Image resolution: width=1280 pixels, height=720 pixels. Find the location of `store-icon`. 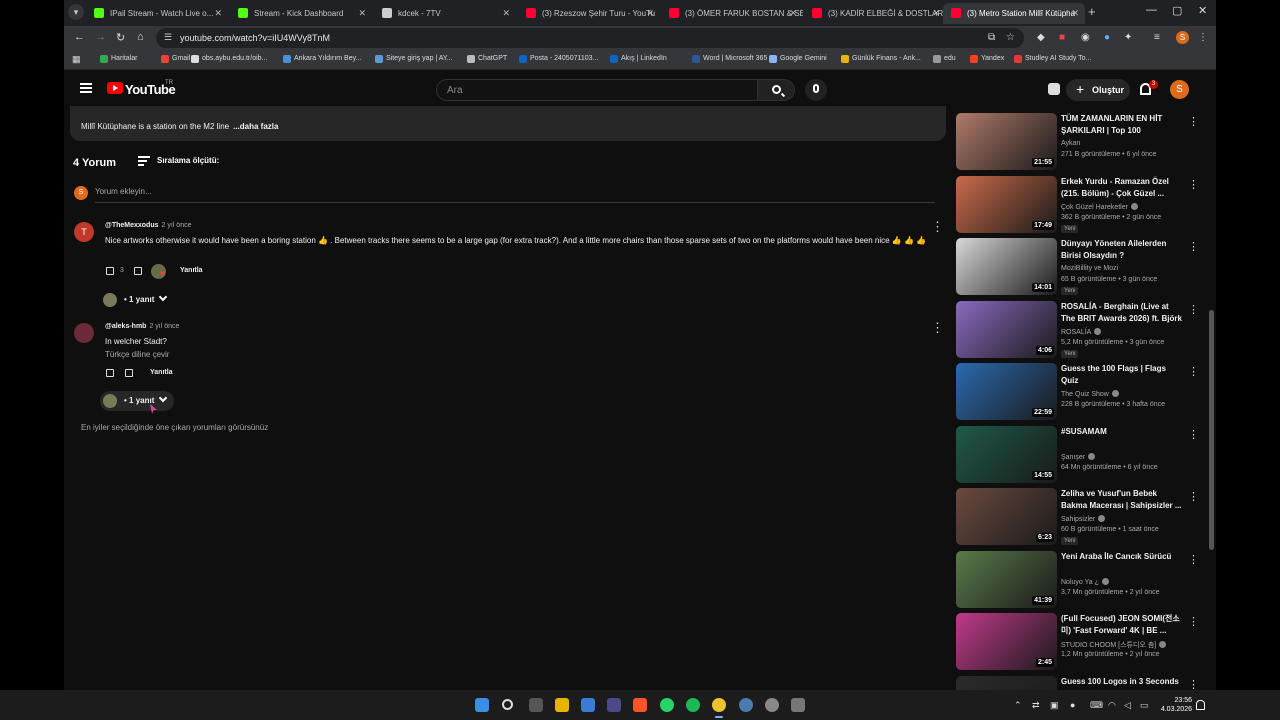

store-icon is located at coordinates (588, 705).